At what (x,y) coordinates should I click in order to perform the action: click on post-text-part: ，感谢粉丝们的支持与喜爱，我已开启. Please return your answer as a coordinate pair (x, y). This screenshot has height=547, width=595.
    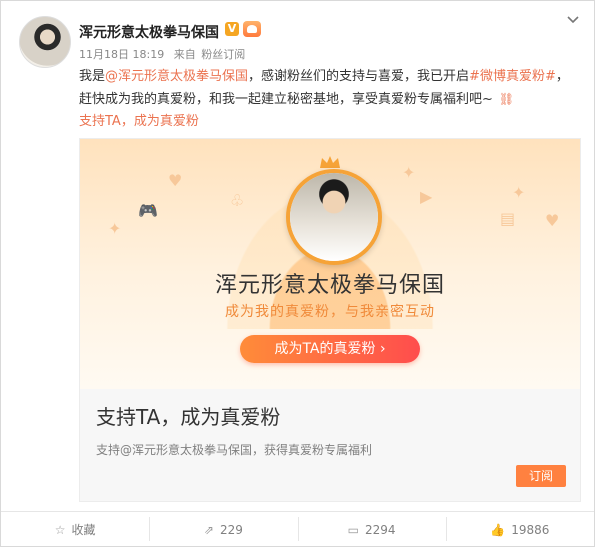
    Looking at the image, I should click on (359, 76).